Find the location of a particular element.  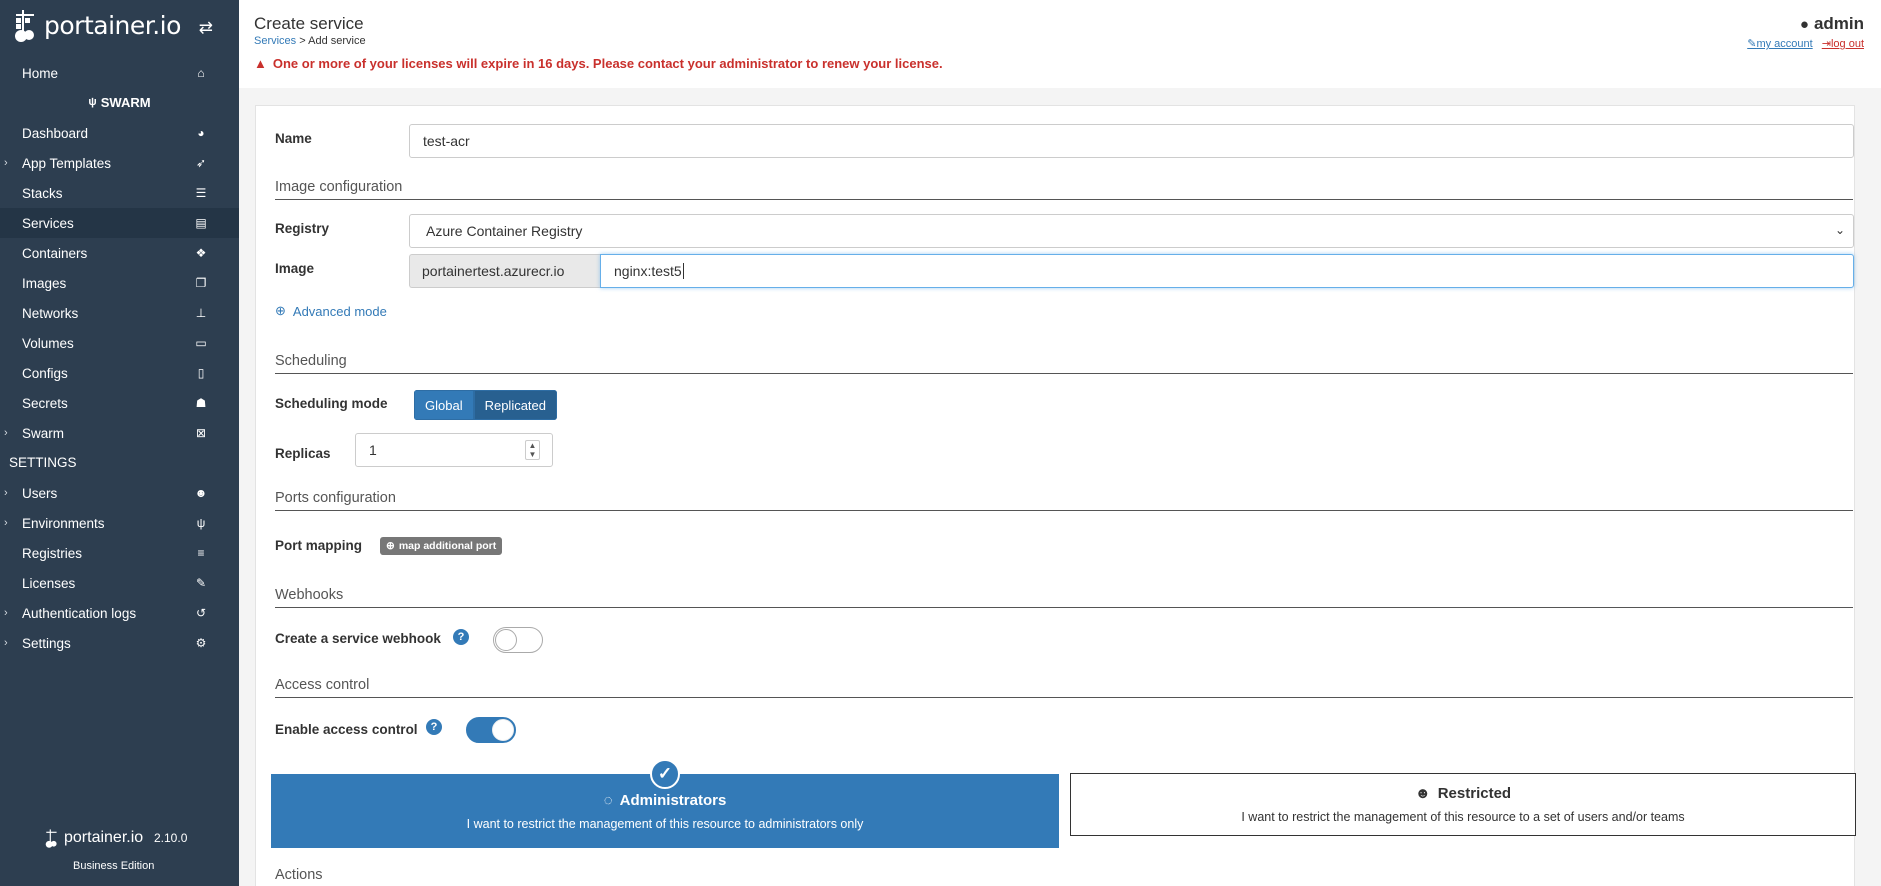

sidebar-item-label: Settings is located at coordinates (46, 643).